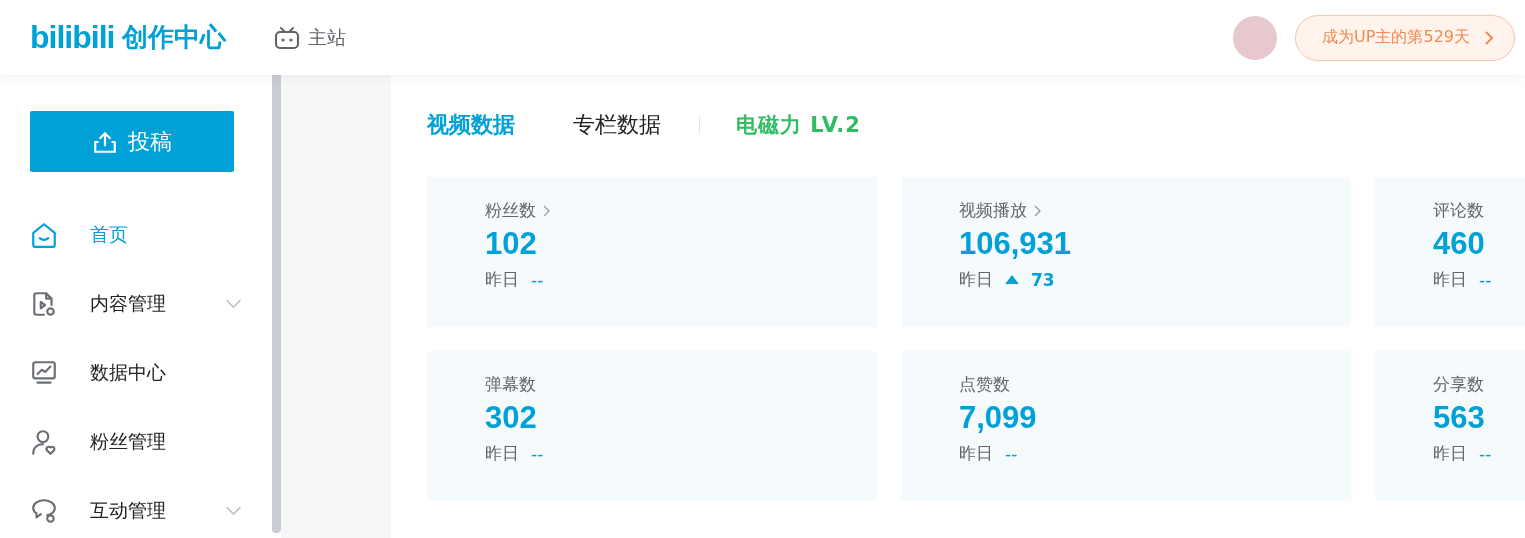  I want to click on video-file-icon, so click(44, 303).